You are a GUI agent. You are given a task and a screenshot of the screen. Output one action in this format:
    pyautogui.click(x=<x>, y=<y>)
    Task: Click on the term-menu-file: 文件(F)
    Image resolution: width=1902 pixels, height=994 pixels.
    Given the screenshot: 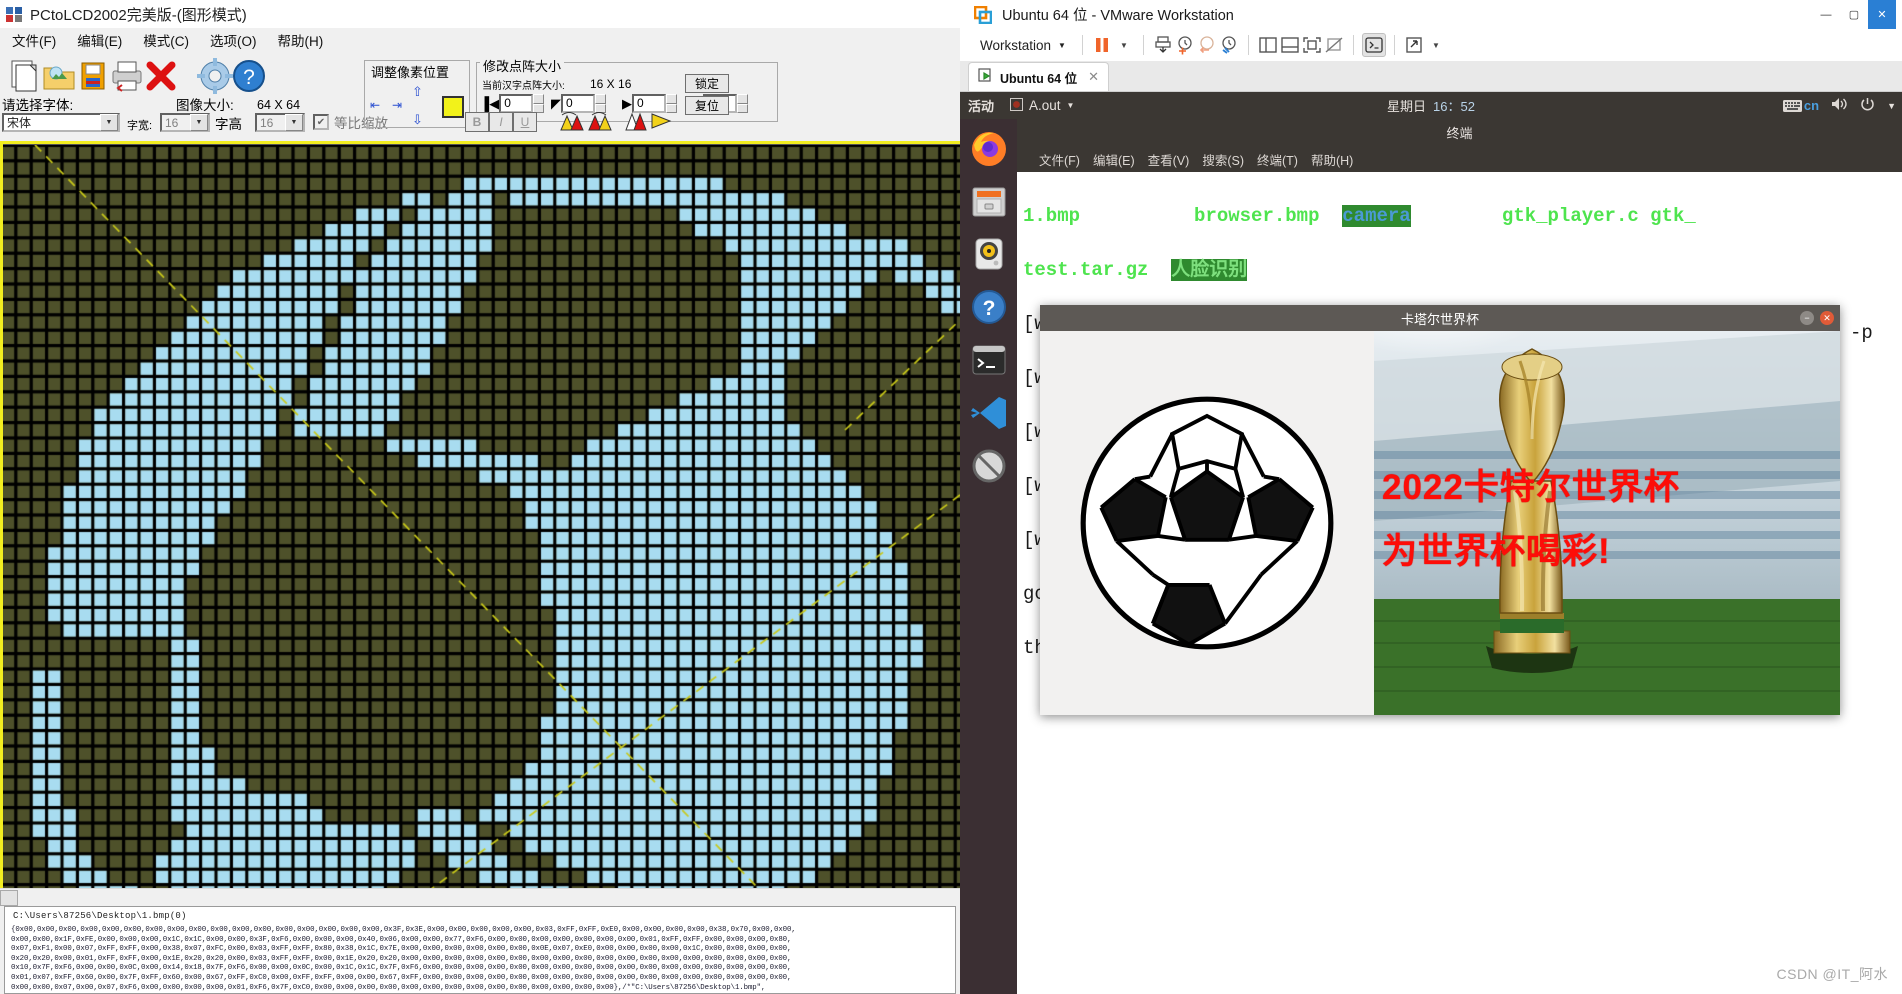 What is the action you would take?
    pyautogui.click(x=1059, y=159)
    